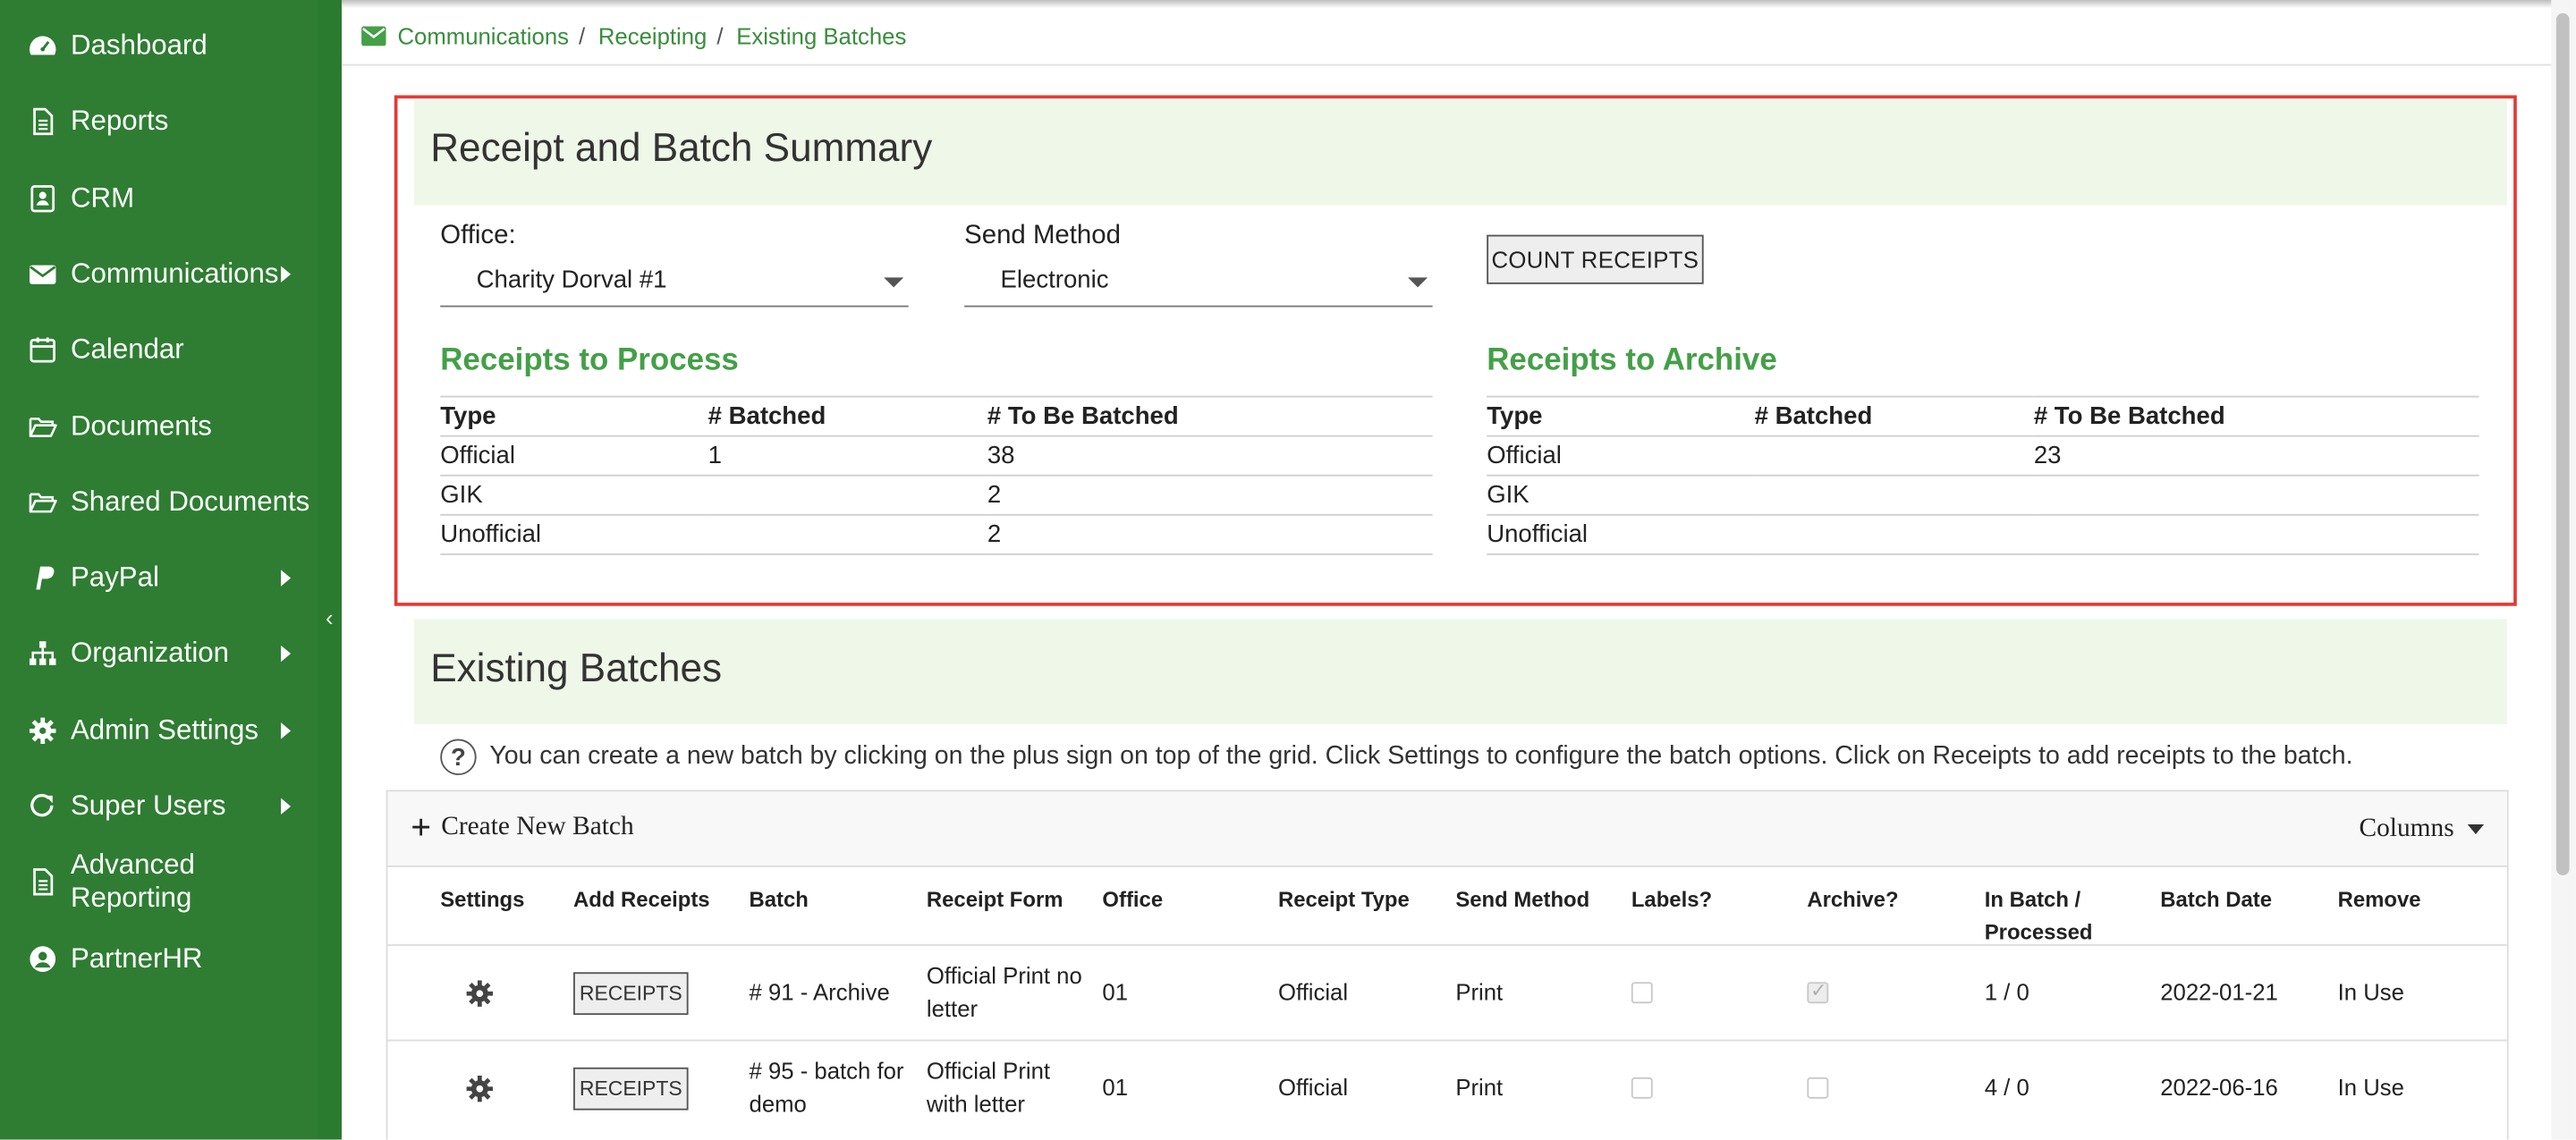 The height and width of the screenshot is (1140, 2576). Describe the element at coordinates (42, 46) in the screenshot. I see `dashboard-icon` at that location.